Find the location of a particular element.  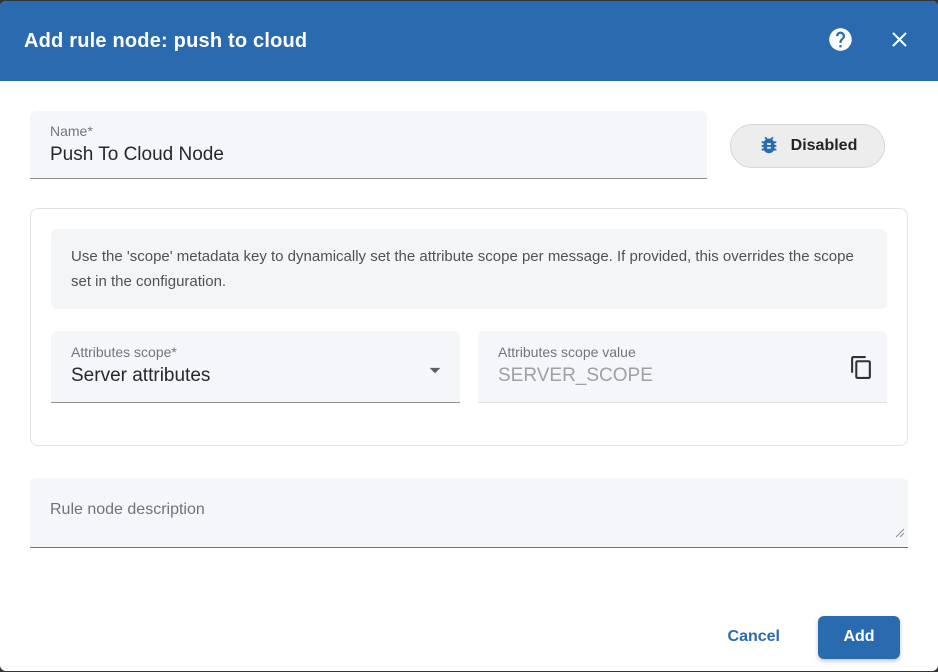

content-copy-icon is located at coordinates (861, 369).